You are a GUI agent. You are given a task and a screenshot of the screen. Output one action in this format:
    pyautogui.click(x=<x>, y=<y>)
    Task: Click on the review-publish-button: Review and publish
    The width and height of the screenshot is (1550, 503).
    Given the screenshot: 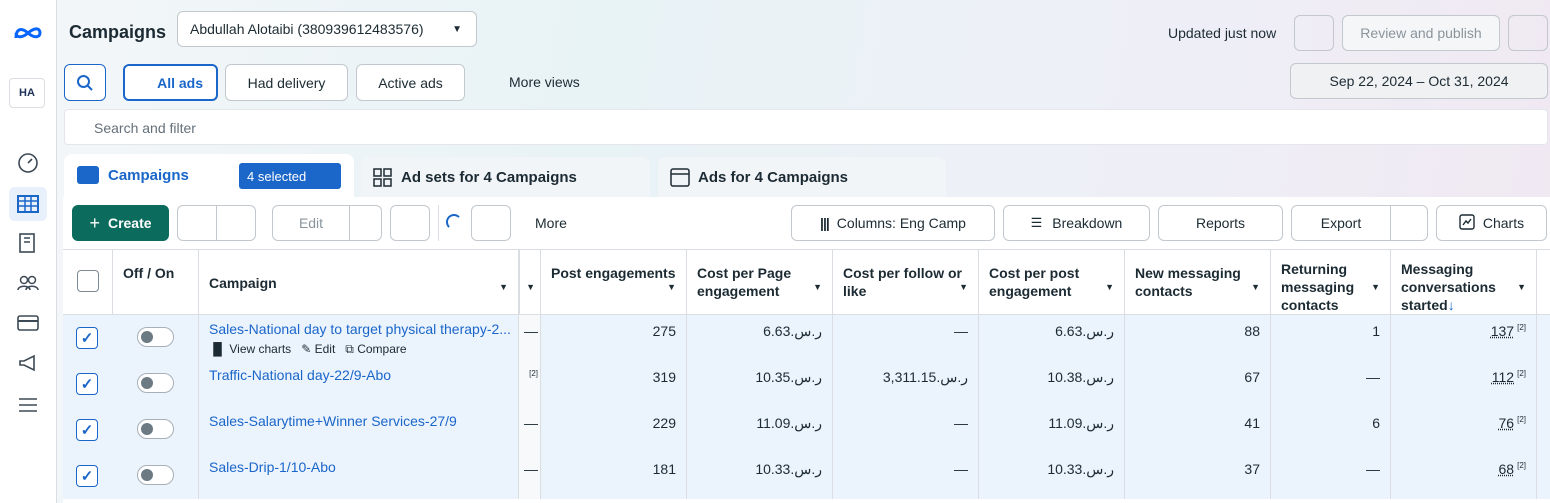 What is the action you would take?
    pyautogui.click(x=1421, y=33)
    